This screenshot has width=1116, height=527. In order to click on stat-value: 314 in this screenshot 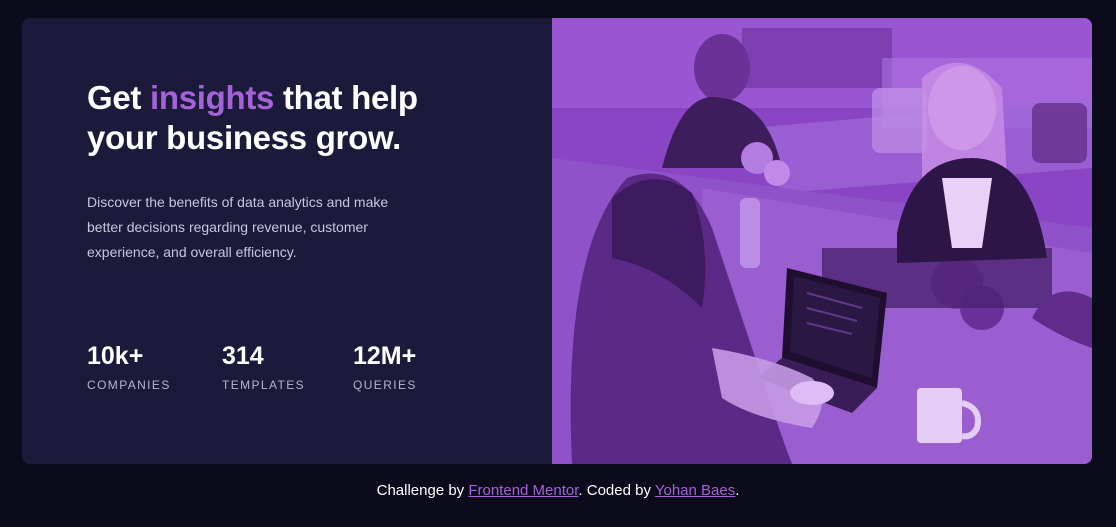, I will do `click(243, 356)`.